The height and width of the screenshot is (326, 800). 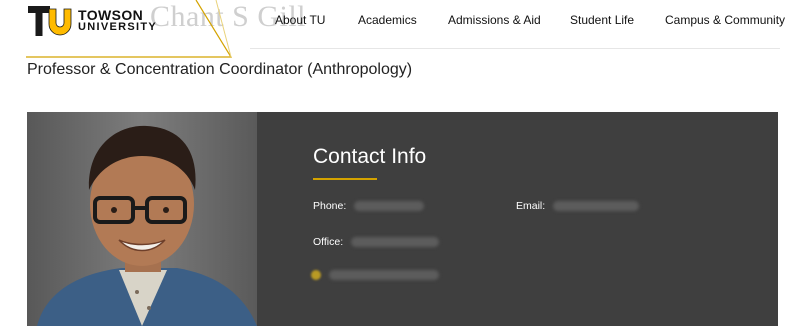 I want to click on nav-admissions-aid: Admissions & Aid, so click(x=509, y=20).